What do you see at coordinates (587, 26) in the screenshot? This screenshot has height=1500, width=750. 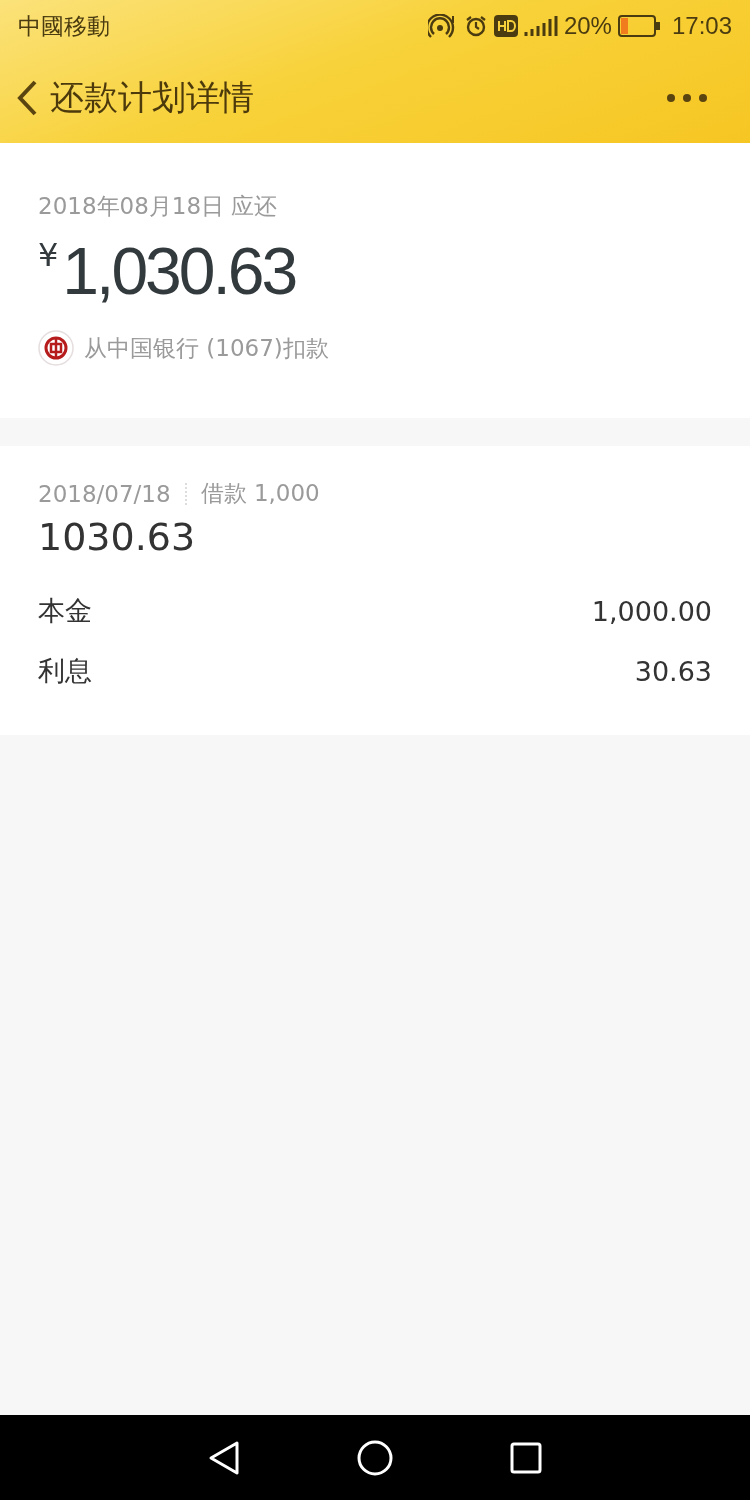 I see `battery-percent: 20%` at bounding box center [587, 26].